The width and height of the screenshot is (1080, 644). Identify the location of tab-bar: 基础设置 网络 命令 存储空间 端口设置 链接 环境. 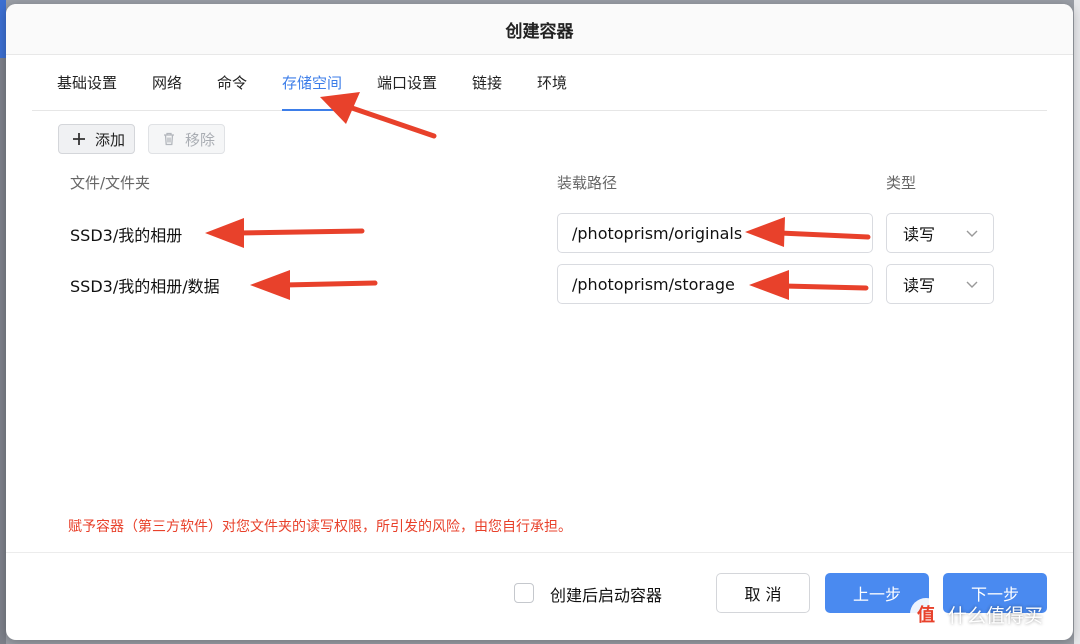
(539, 82).